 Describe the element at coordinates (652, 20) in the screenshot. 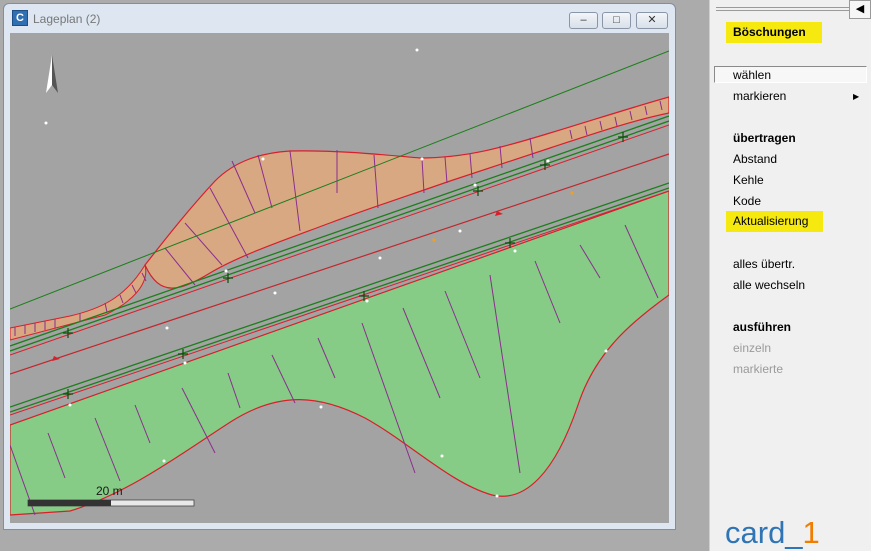

I see `close-button: ✕` at that location.